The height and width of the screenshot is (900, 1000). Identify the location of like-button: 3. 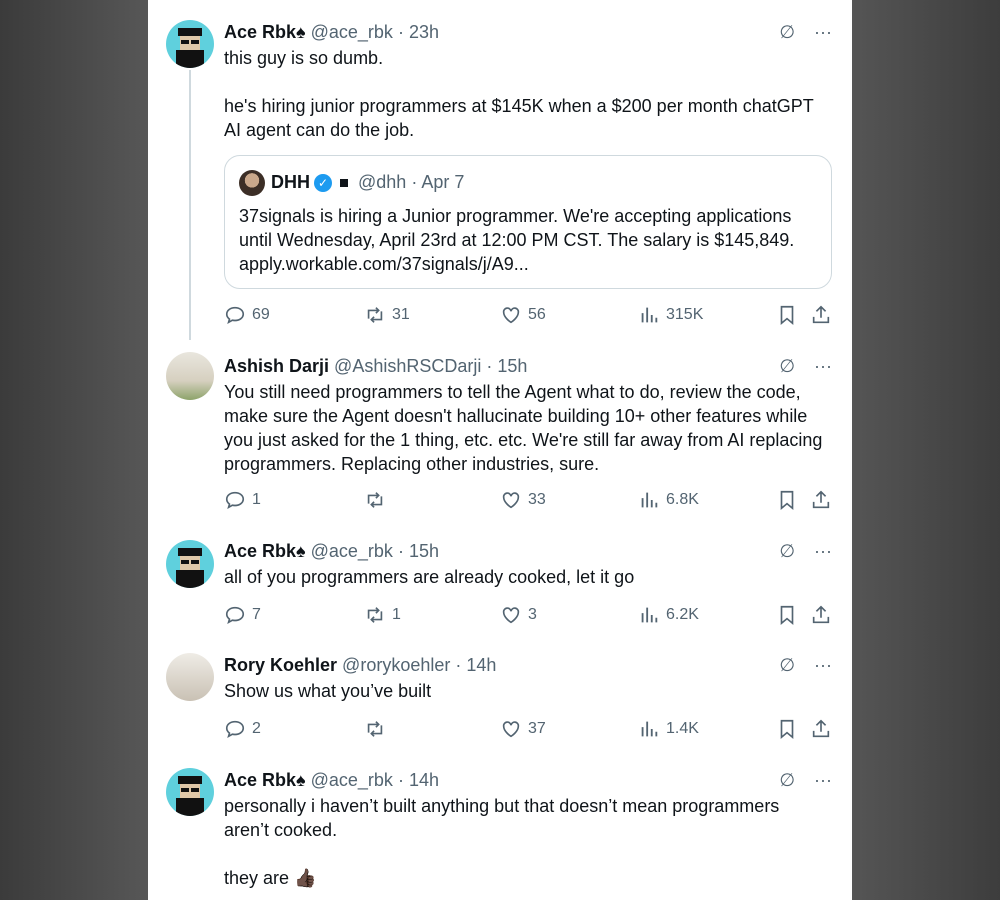
(518, 615).